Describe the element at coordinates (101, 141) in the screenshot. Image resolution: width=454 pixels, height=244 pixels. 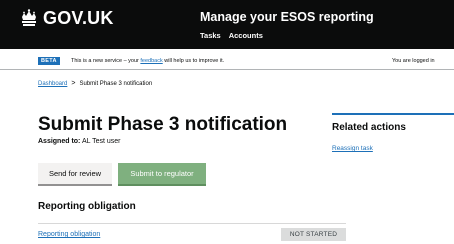
I see `assigned-value: AL Test user` at that location.